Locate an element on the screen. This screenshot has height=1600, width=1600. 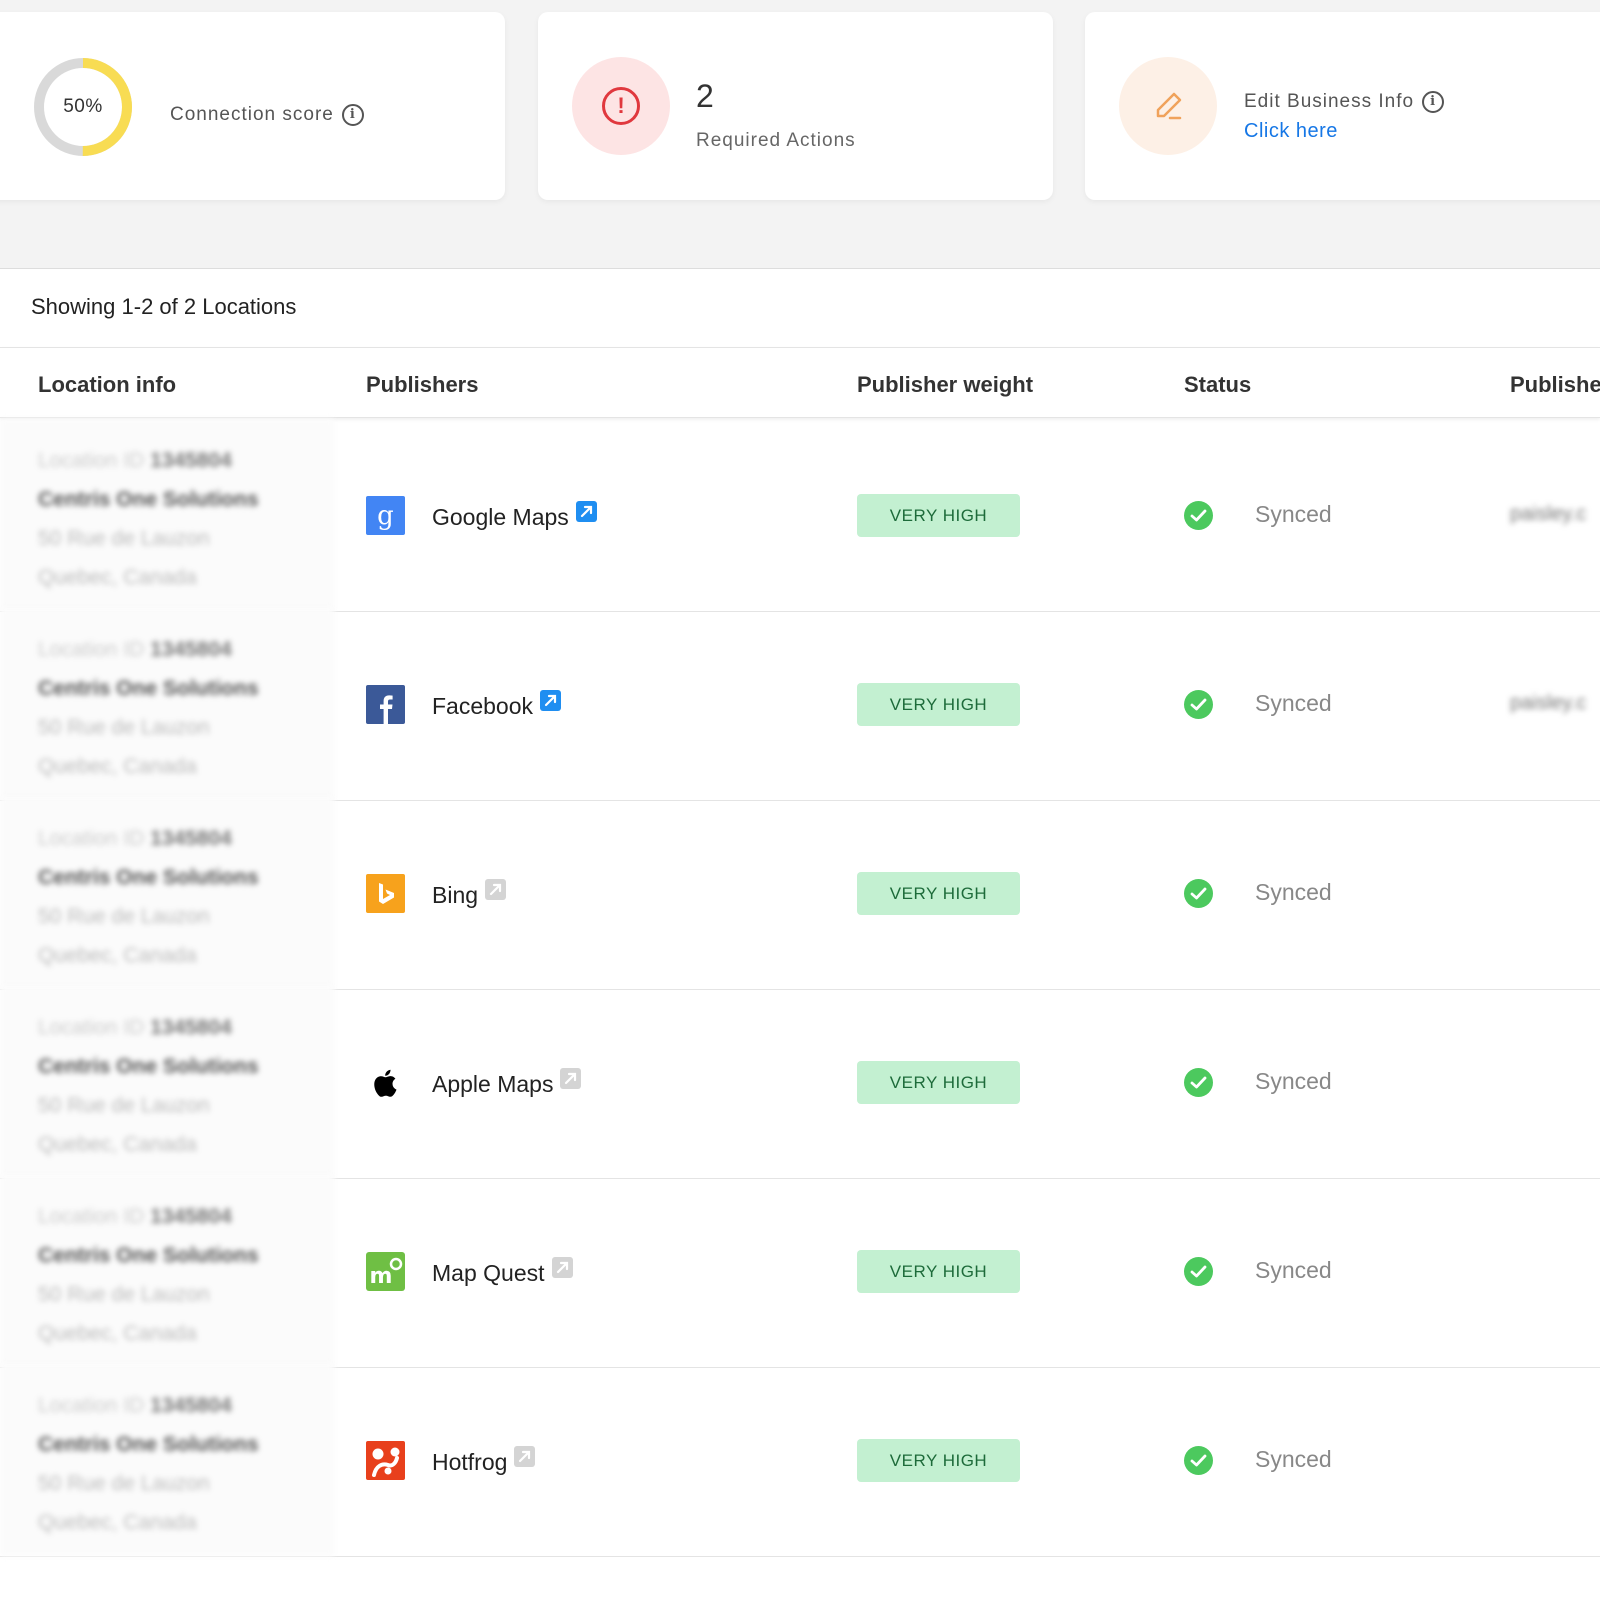
bing-logo is located at coordinates (385, 893).